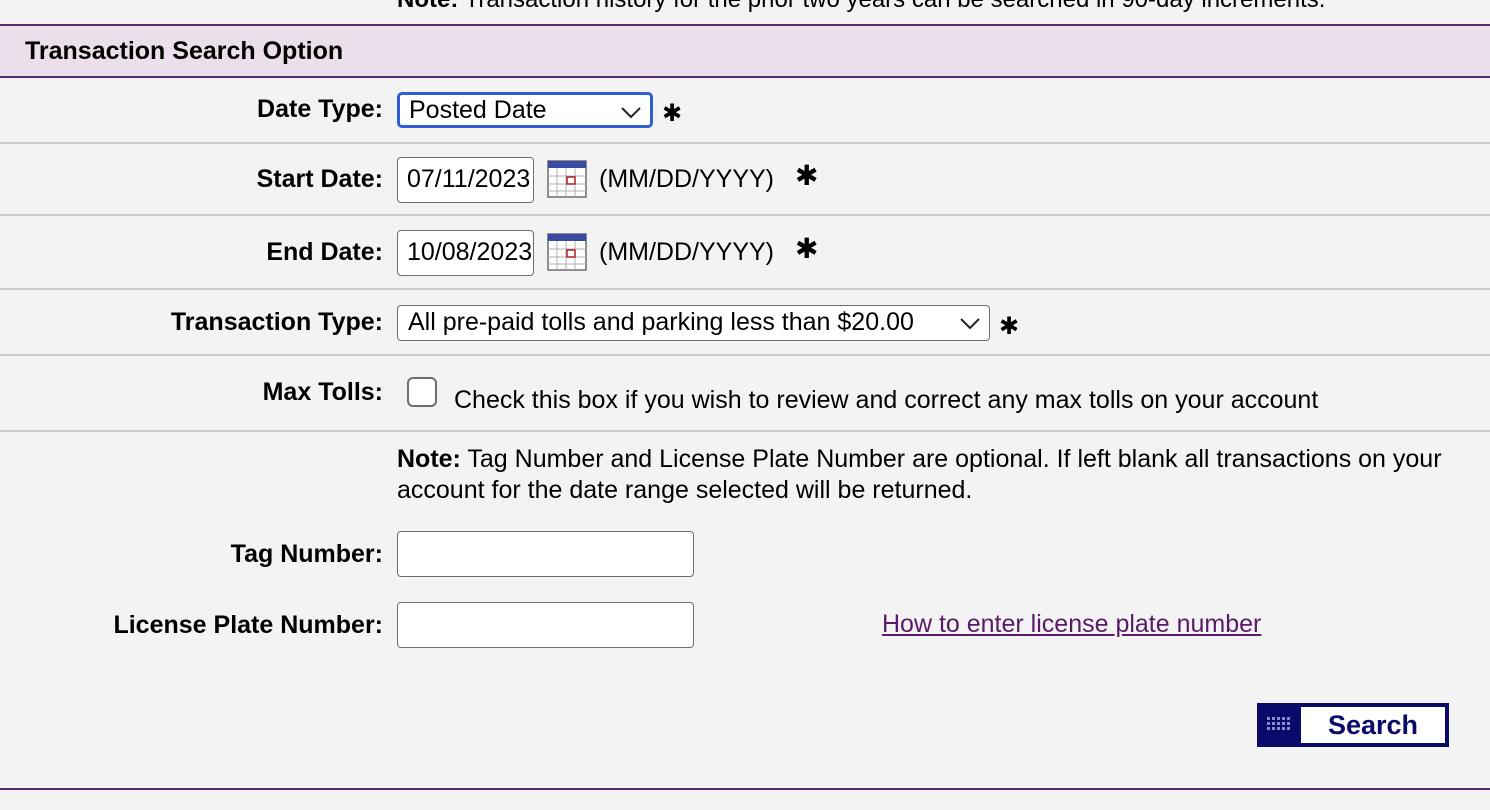  What do you see at coordinates (1373, 725) in the screenshot?
I see `search-button-label: Search` at bounding box center [1373, 725].